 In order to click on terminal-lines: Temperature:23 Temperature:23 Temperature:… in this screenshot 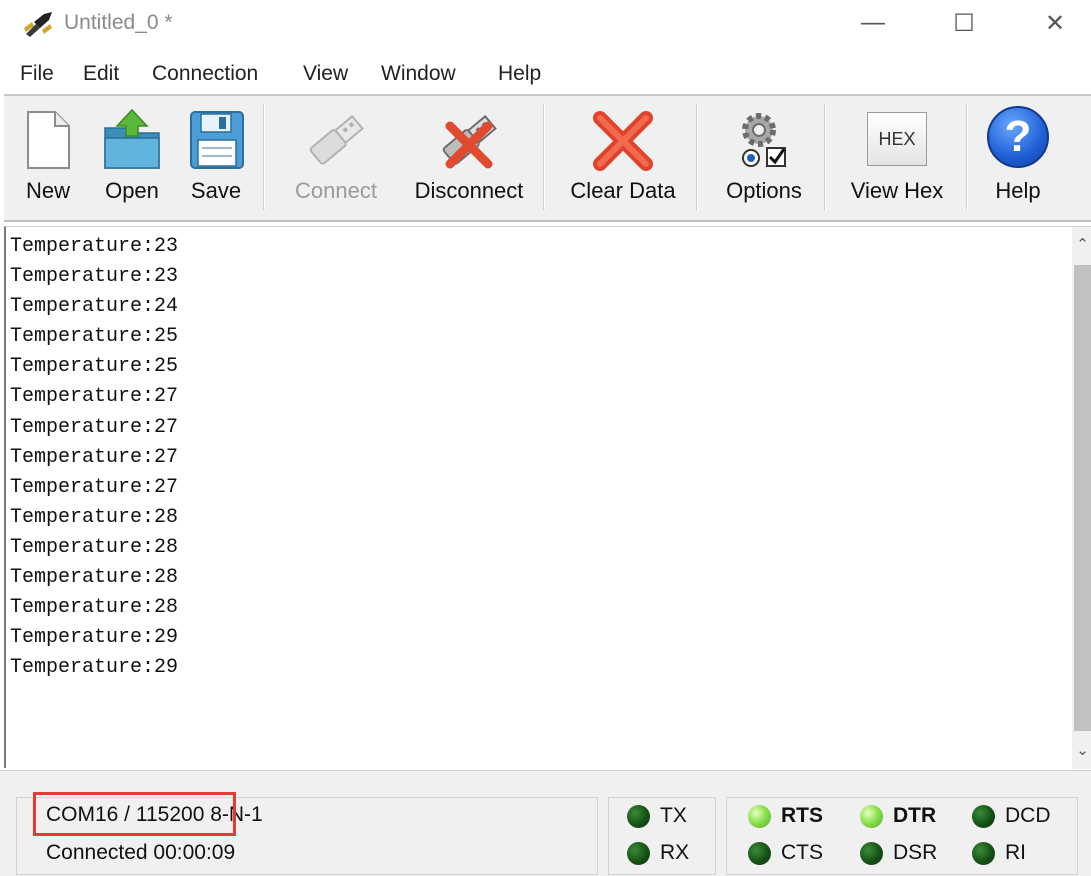, I will do `click(94, 457)`.